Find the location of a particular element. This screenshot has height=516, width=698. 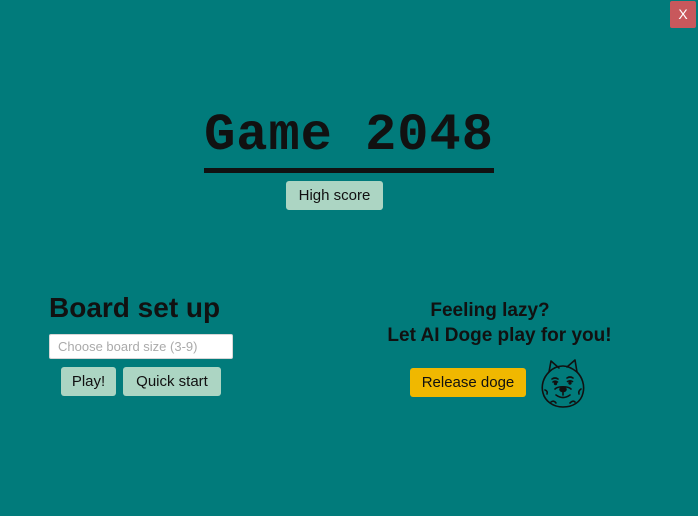

page-title: Game 2048 is located at coordinates (349, 140).